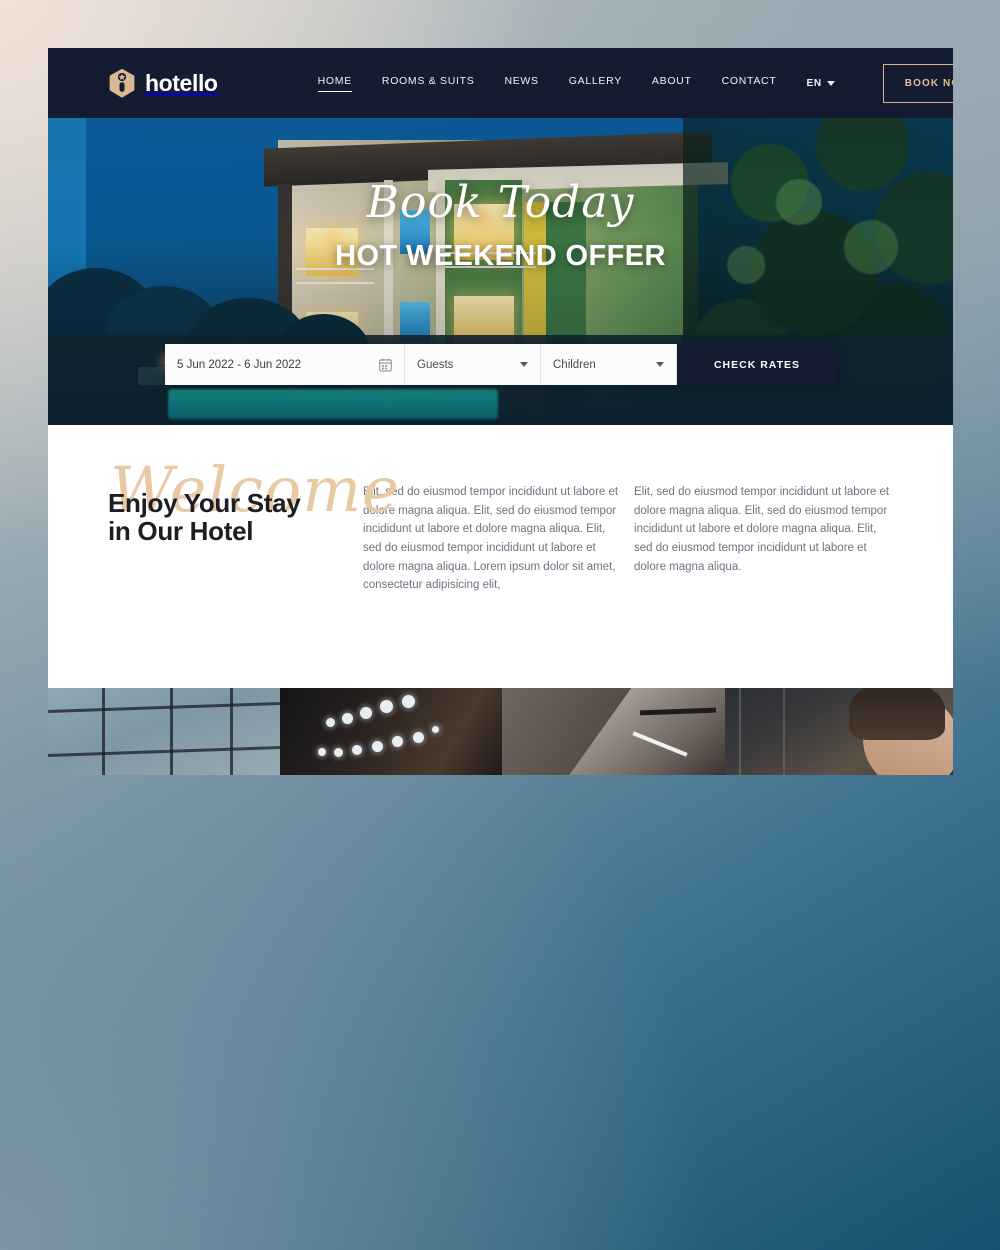 This screenshot has width=1000, height=1250. I want to click on hero-script-line: Book Today, so click(500, 202).